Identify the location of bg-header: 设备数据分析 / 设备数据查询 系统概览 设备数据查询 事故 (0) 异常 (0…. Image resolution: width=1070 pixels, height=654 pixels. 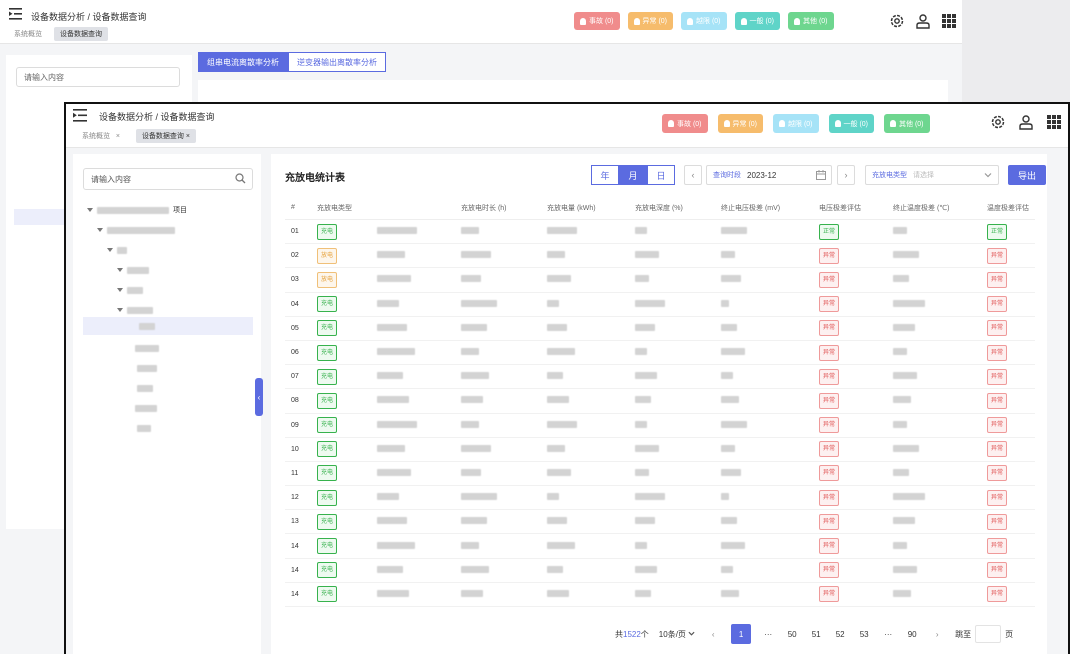
(481, 22).